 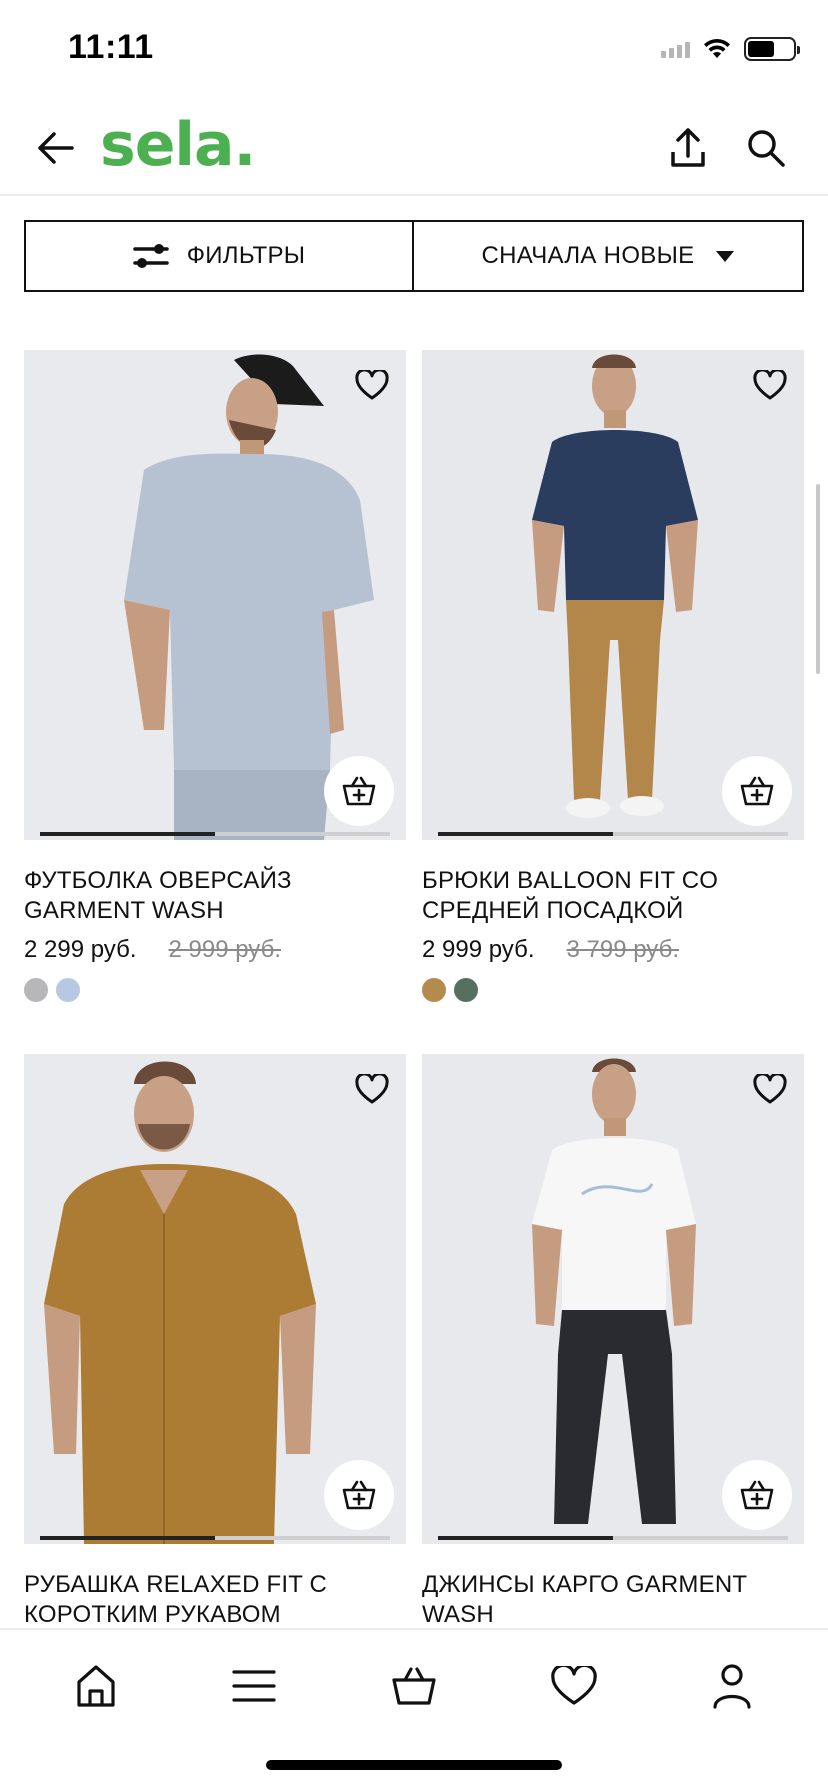 I want to click on product-price: 2 999 руб., so click(x=478, y=949).